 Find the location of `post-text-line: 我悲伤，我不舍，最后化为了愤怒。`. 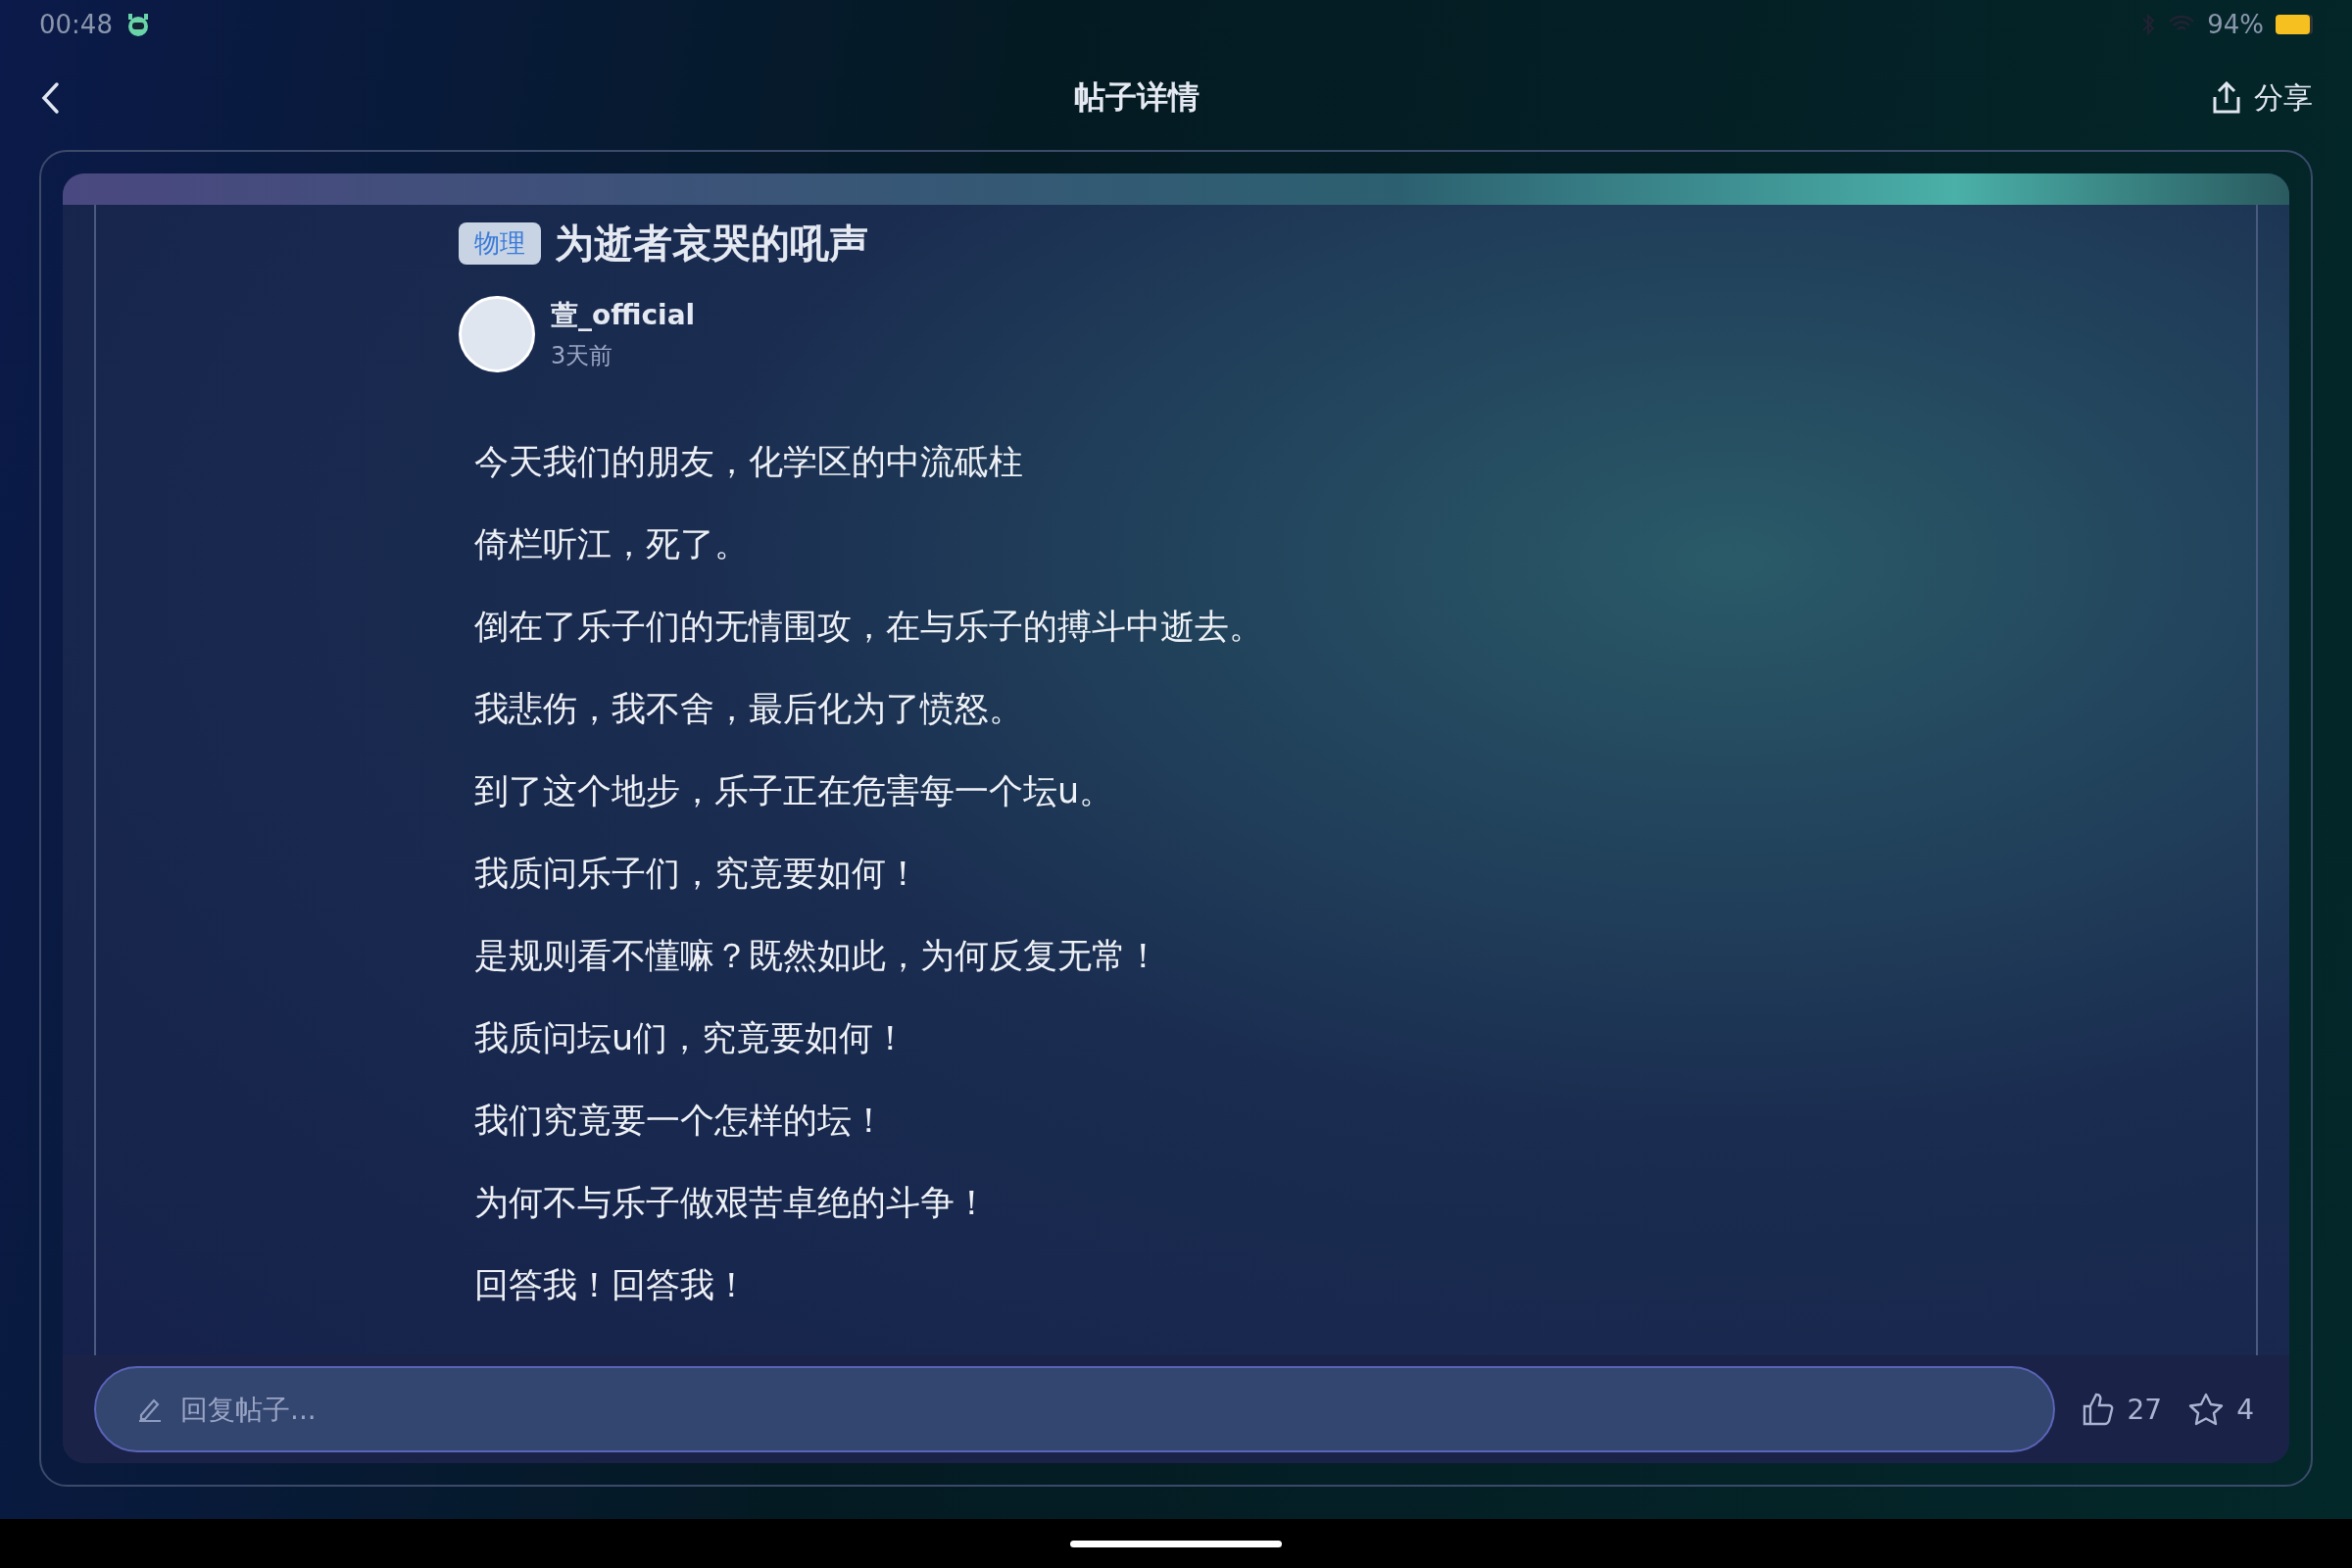

post-text-line: 我悲伤，我不舍，最后化为了愤怒。 is located at coordinates (749, 709).